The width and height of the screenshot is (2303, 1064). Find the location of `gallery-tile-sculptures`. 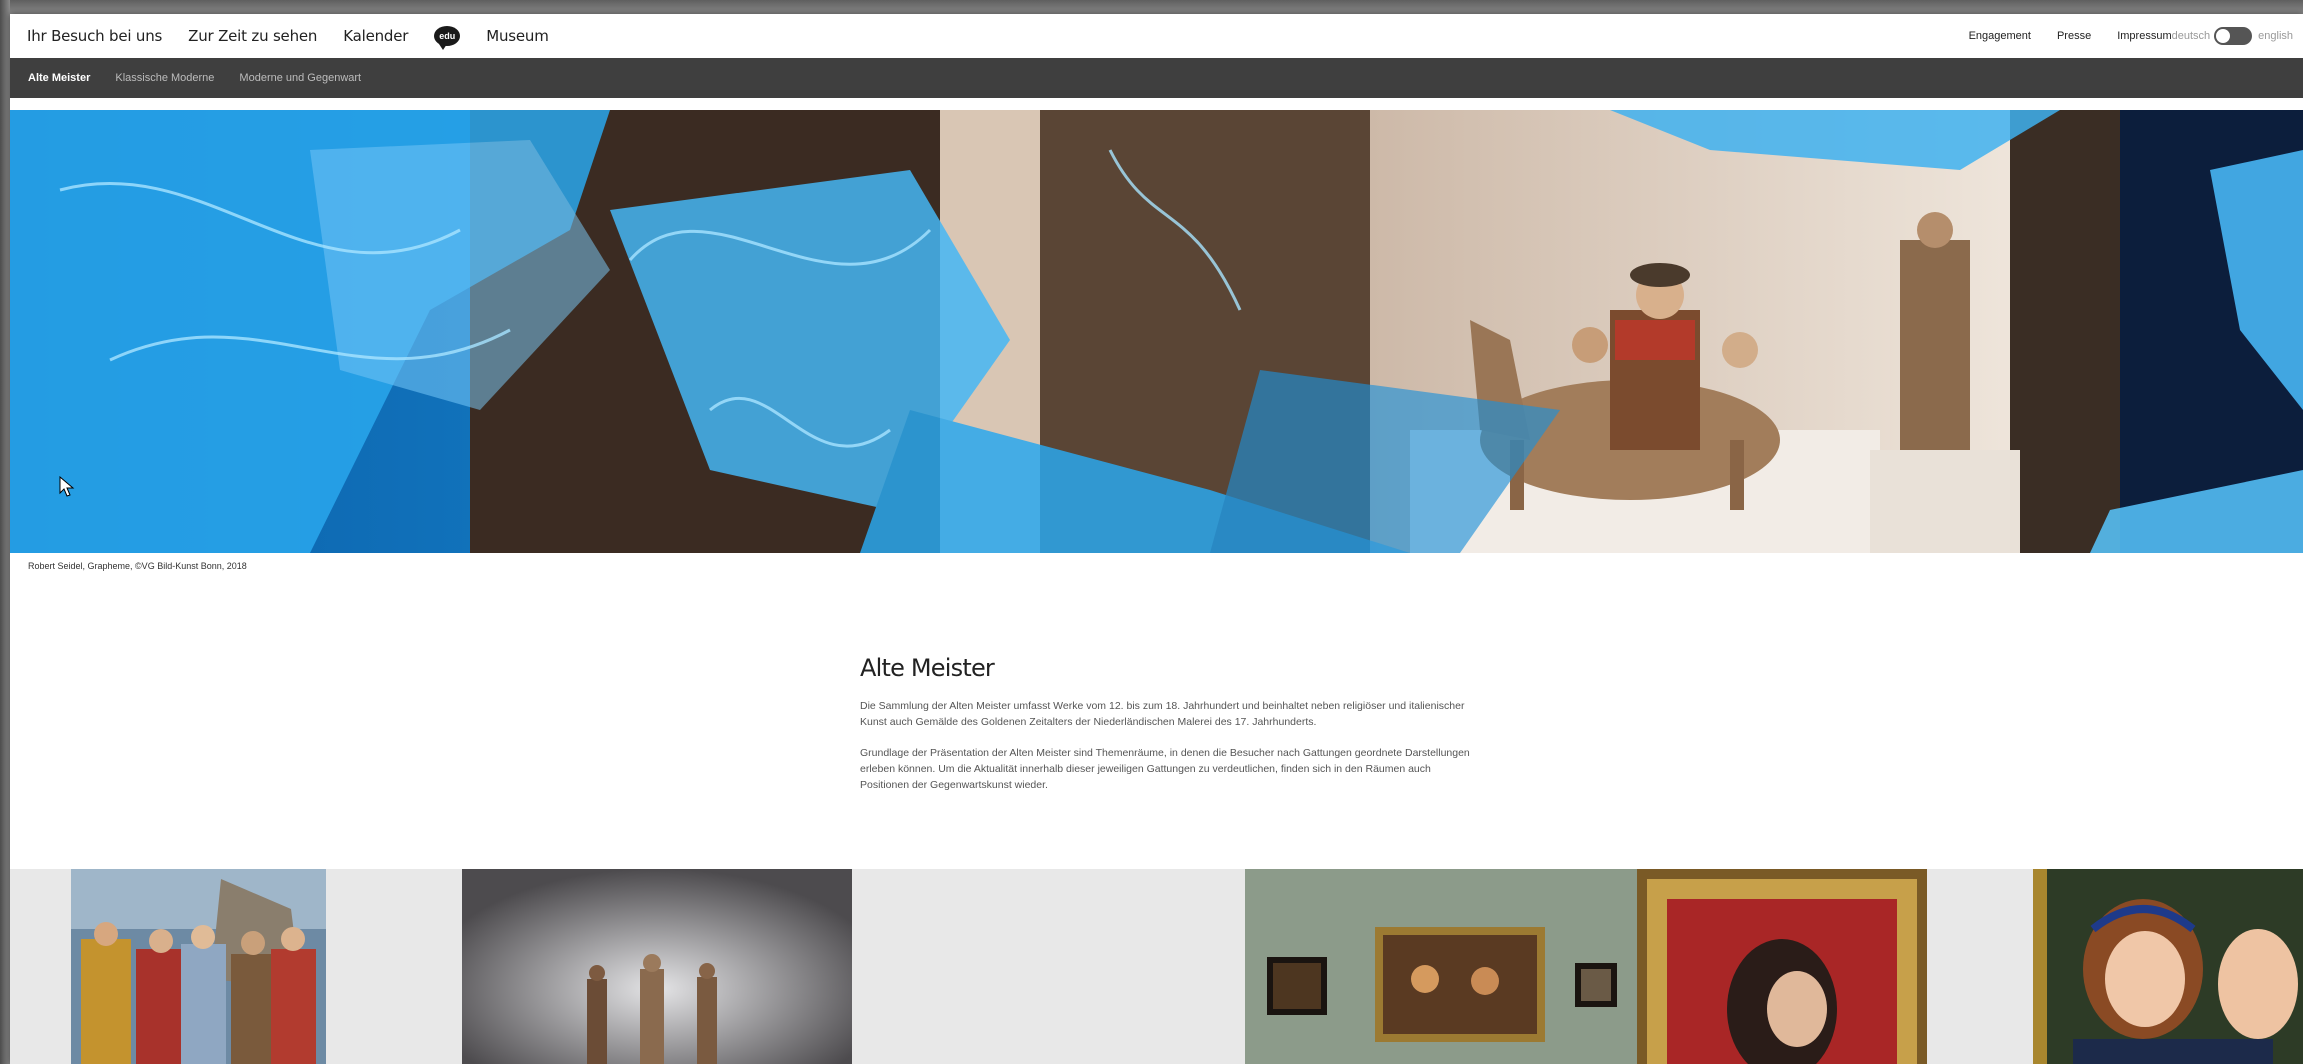

gallery-tile-sculptures is located at coordinates (657, 966).